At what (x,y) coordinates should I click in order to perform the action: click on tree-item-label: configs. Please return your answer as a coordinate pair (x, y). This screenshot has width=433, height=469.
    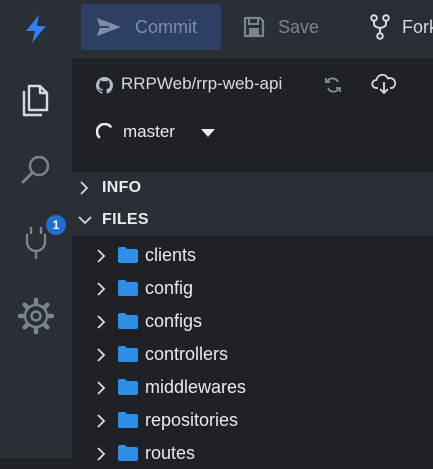
    Looking at the image, I should click on (174, 321).